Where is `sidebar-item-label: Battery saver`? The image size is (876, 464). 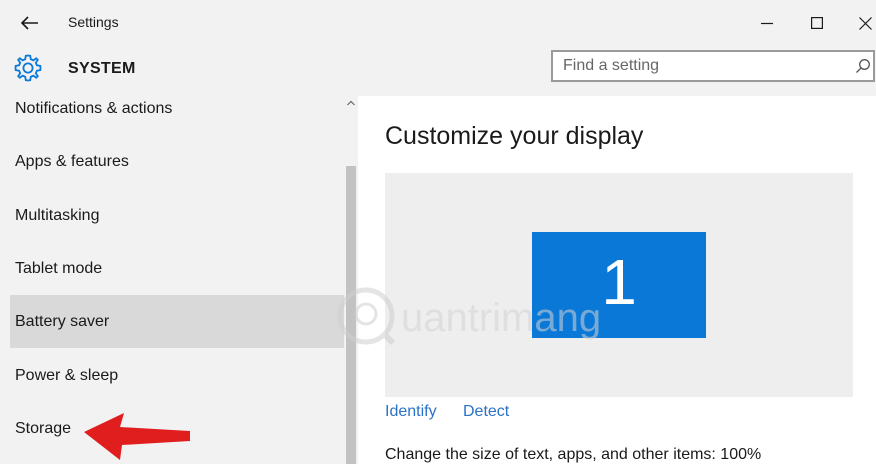 sidebar-item-label: Battery saver is located at coordinates (62, 321).